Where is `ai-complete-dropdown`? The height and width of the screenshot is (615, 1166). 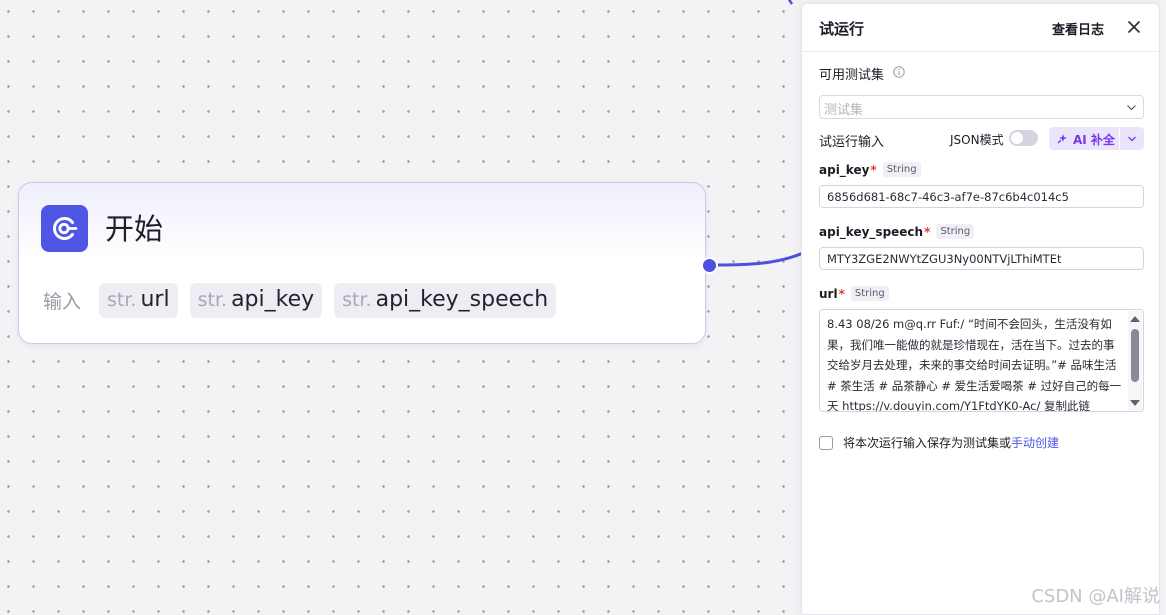 ai-complete-dropdown is located at coordinates (1132, 138).